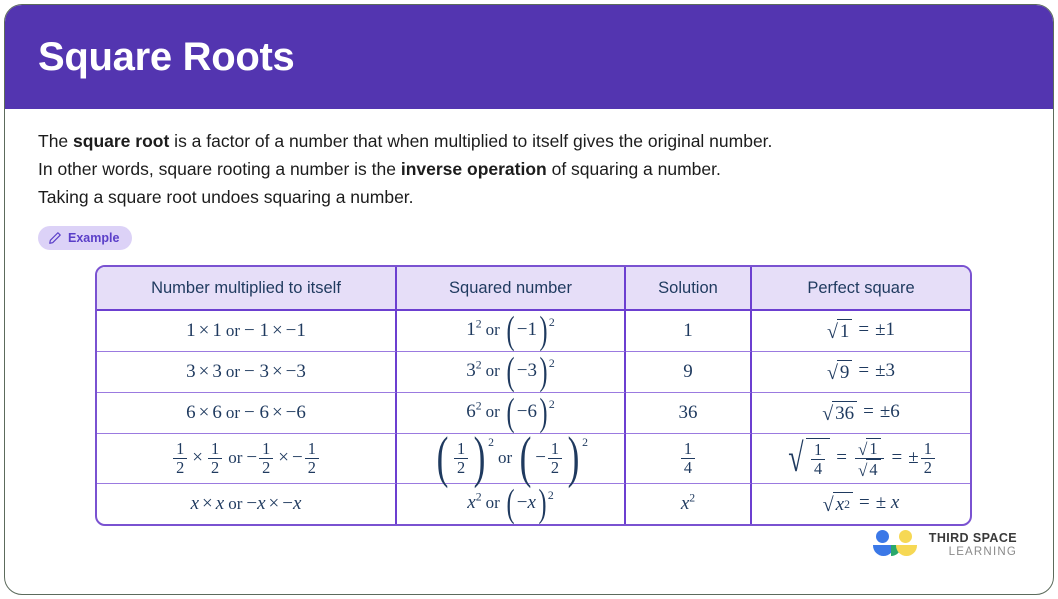 The image size is (1058, 599). What do you see at coordinates (511, 413) in the screenshot?
I see `cell-squared-3: 62 or(−6)2` at bounding box center [511, 413].